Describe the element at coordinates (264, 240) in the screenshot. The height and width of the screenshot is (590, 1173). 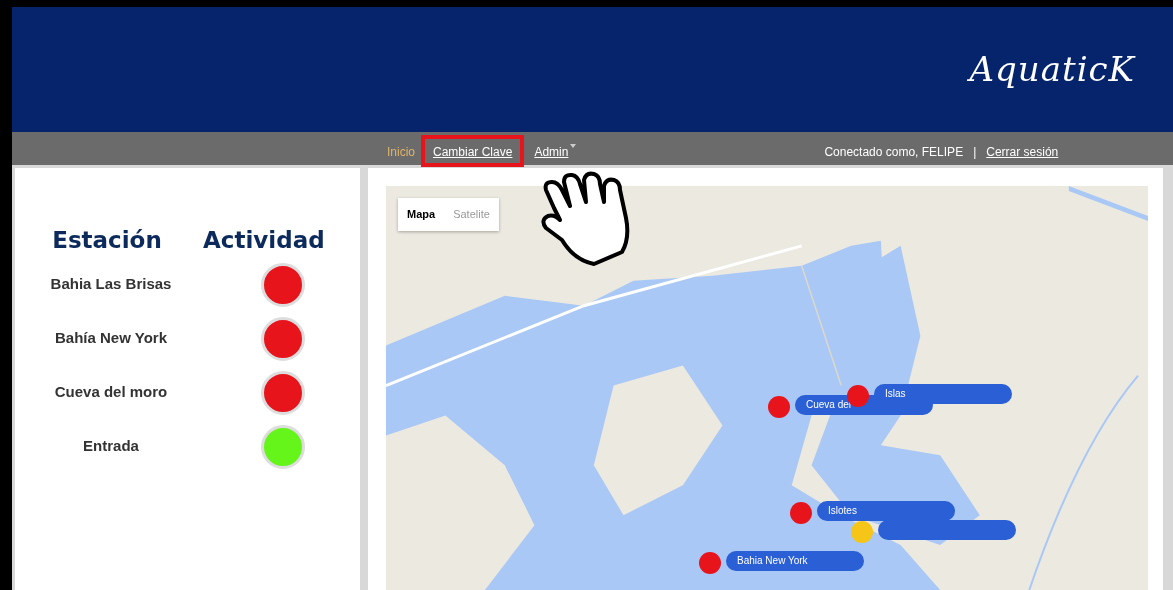
I see `column-header: Actividad` at that location.